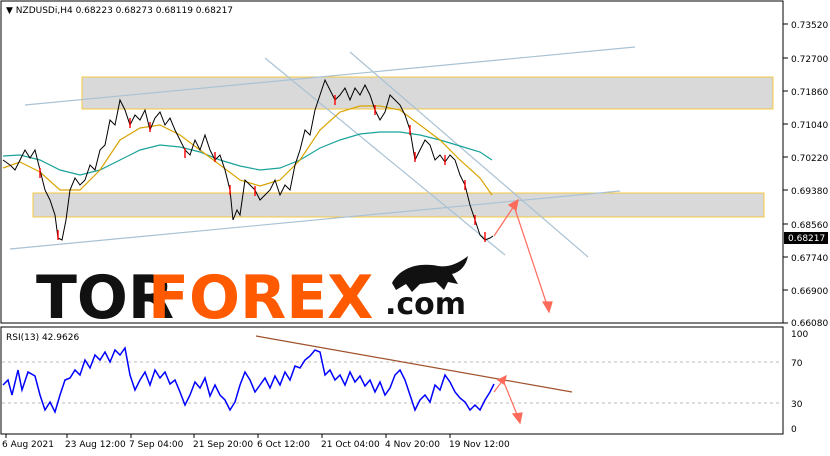 The image size is (830, 456). What do you see at coordinates (797, 364) in the screenshot?
I see `svg-text: 70` at bounding box center [797, 364].